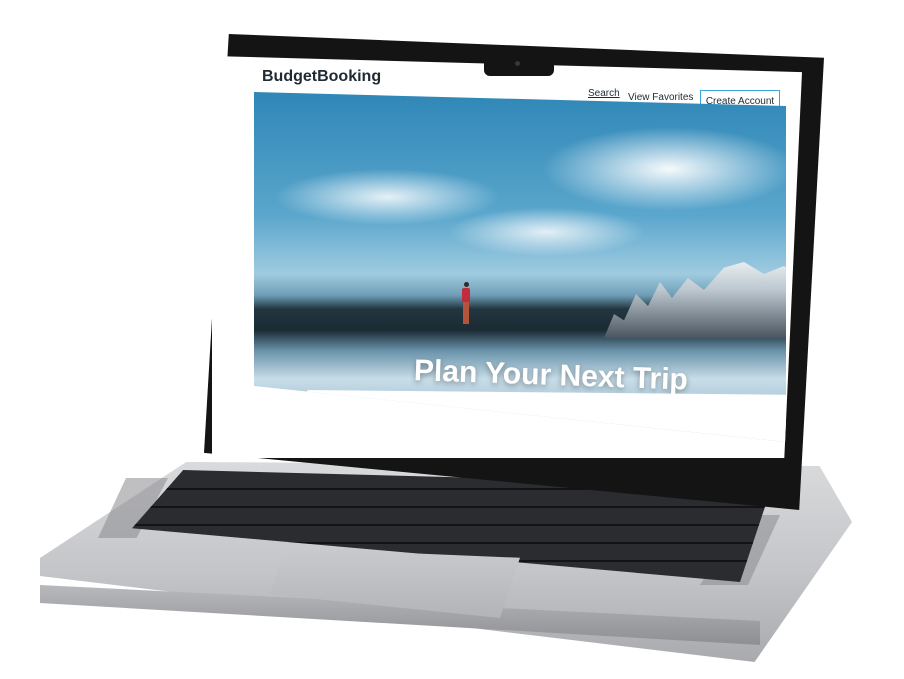  Describe the element at coordinates (330, 423) in the screenshot. I see `location-pin-icon` at that location.